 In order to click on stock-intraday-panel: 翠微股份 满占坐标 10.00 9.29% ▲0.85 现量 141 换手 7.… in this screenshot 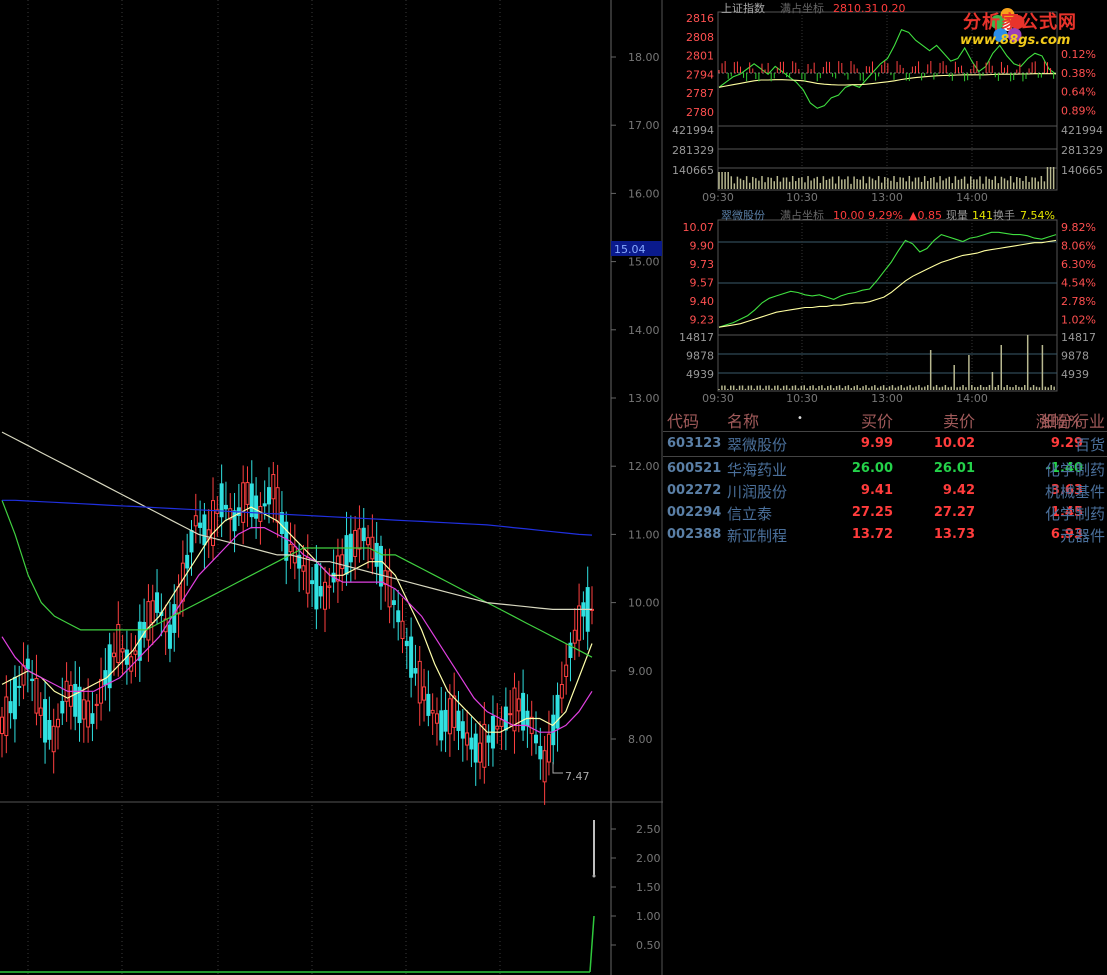, I will do `click(885, 305)`.